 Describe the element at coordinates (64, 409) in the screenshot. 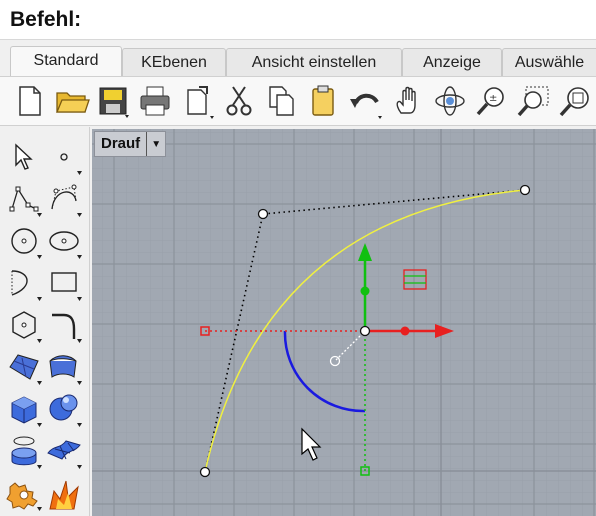

I see `sphere-icon` at that location.